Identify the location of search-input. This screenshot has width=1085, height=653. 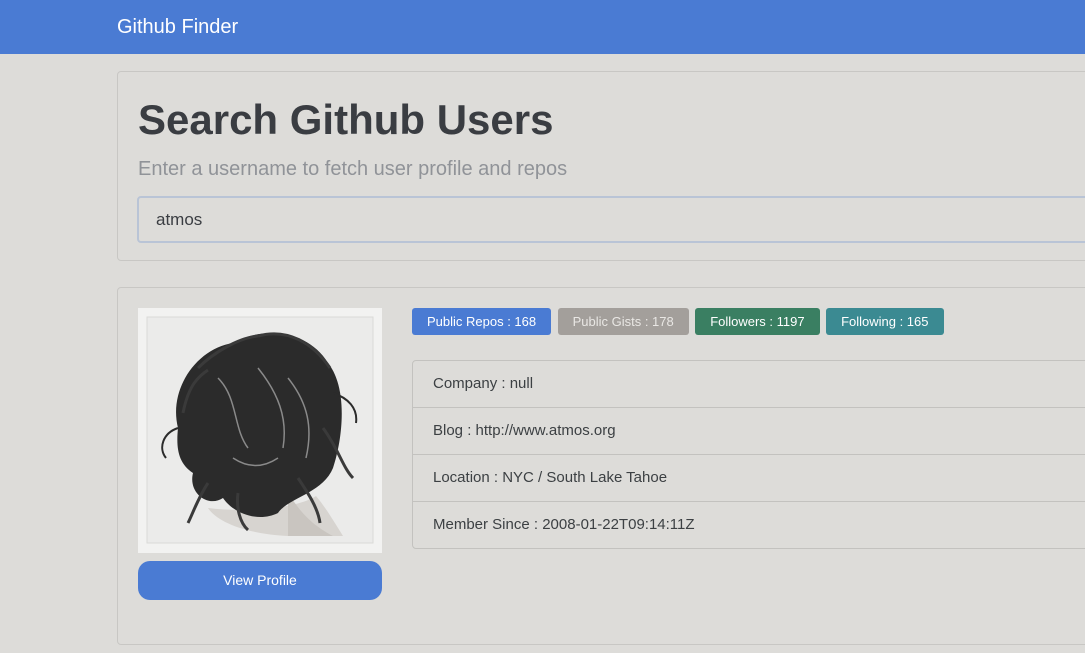
(611, 219).